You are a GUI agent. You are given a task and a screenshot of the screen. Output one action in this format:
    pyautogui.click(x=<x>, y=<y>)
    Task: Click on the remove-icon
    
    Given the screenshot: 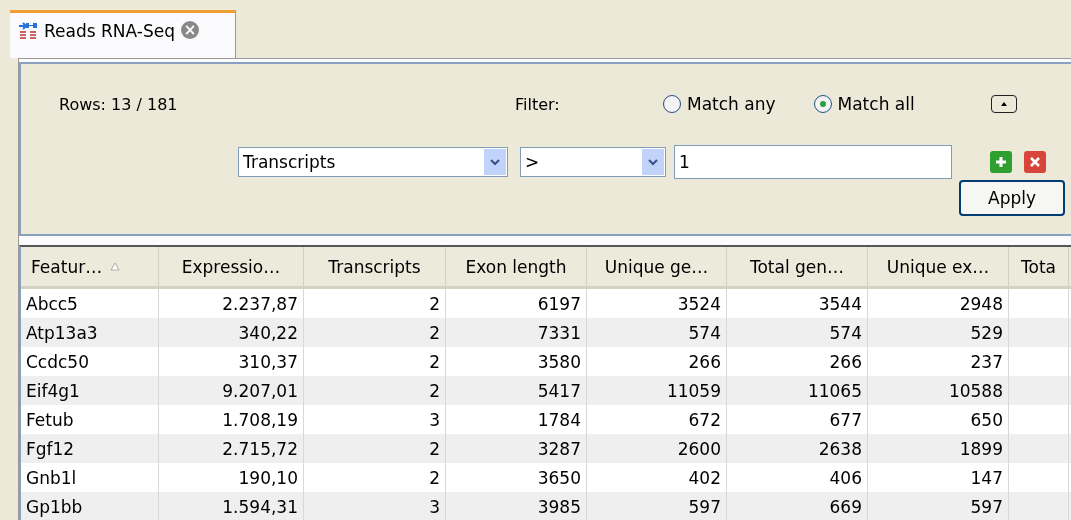 What is the action you would take?
    pyautogui.click(x=1035, y=162)
    